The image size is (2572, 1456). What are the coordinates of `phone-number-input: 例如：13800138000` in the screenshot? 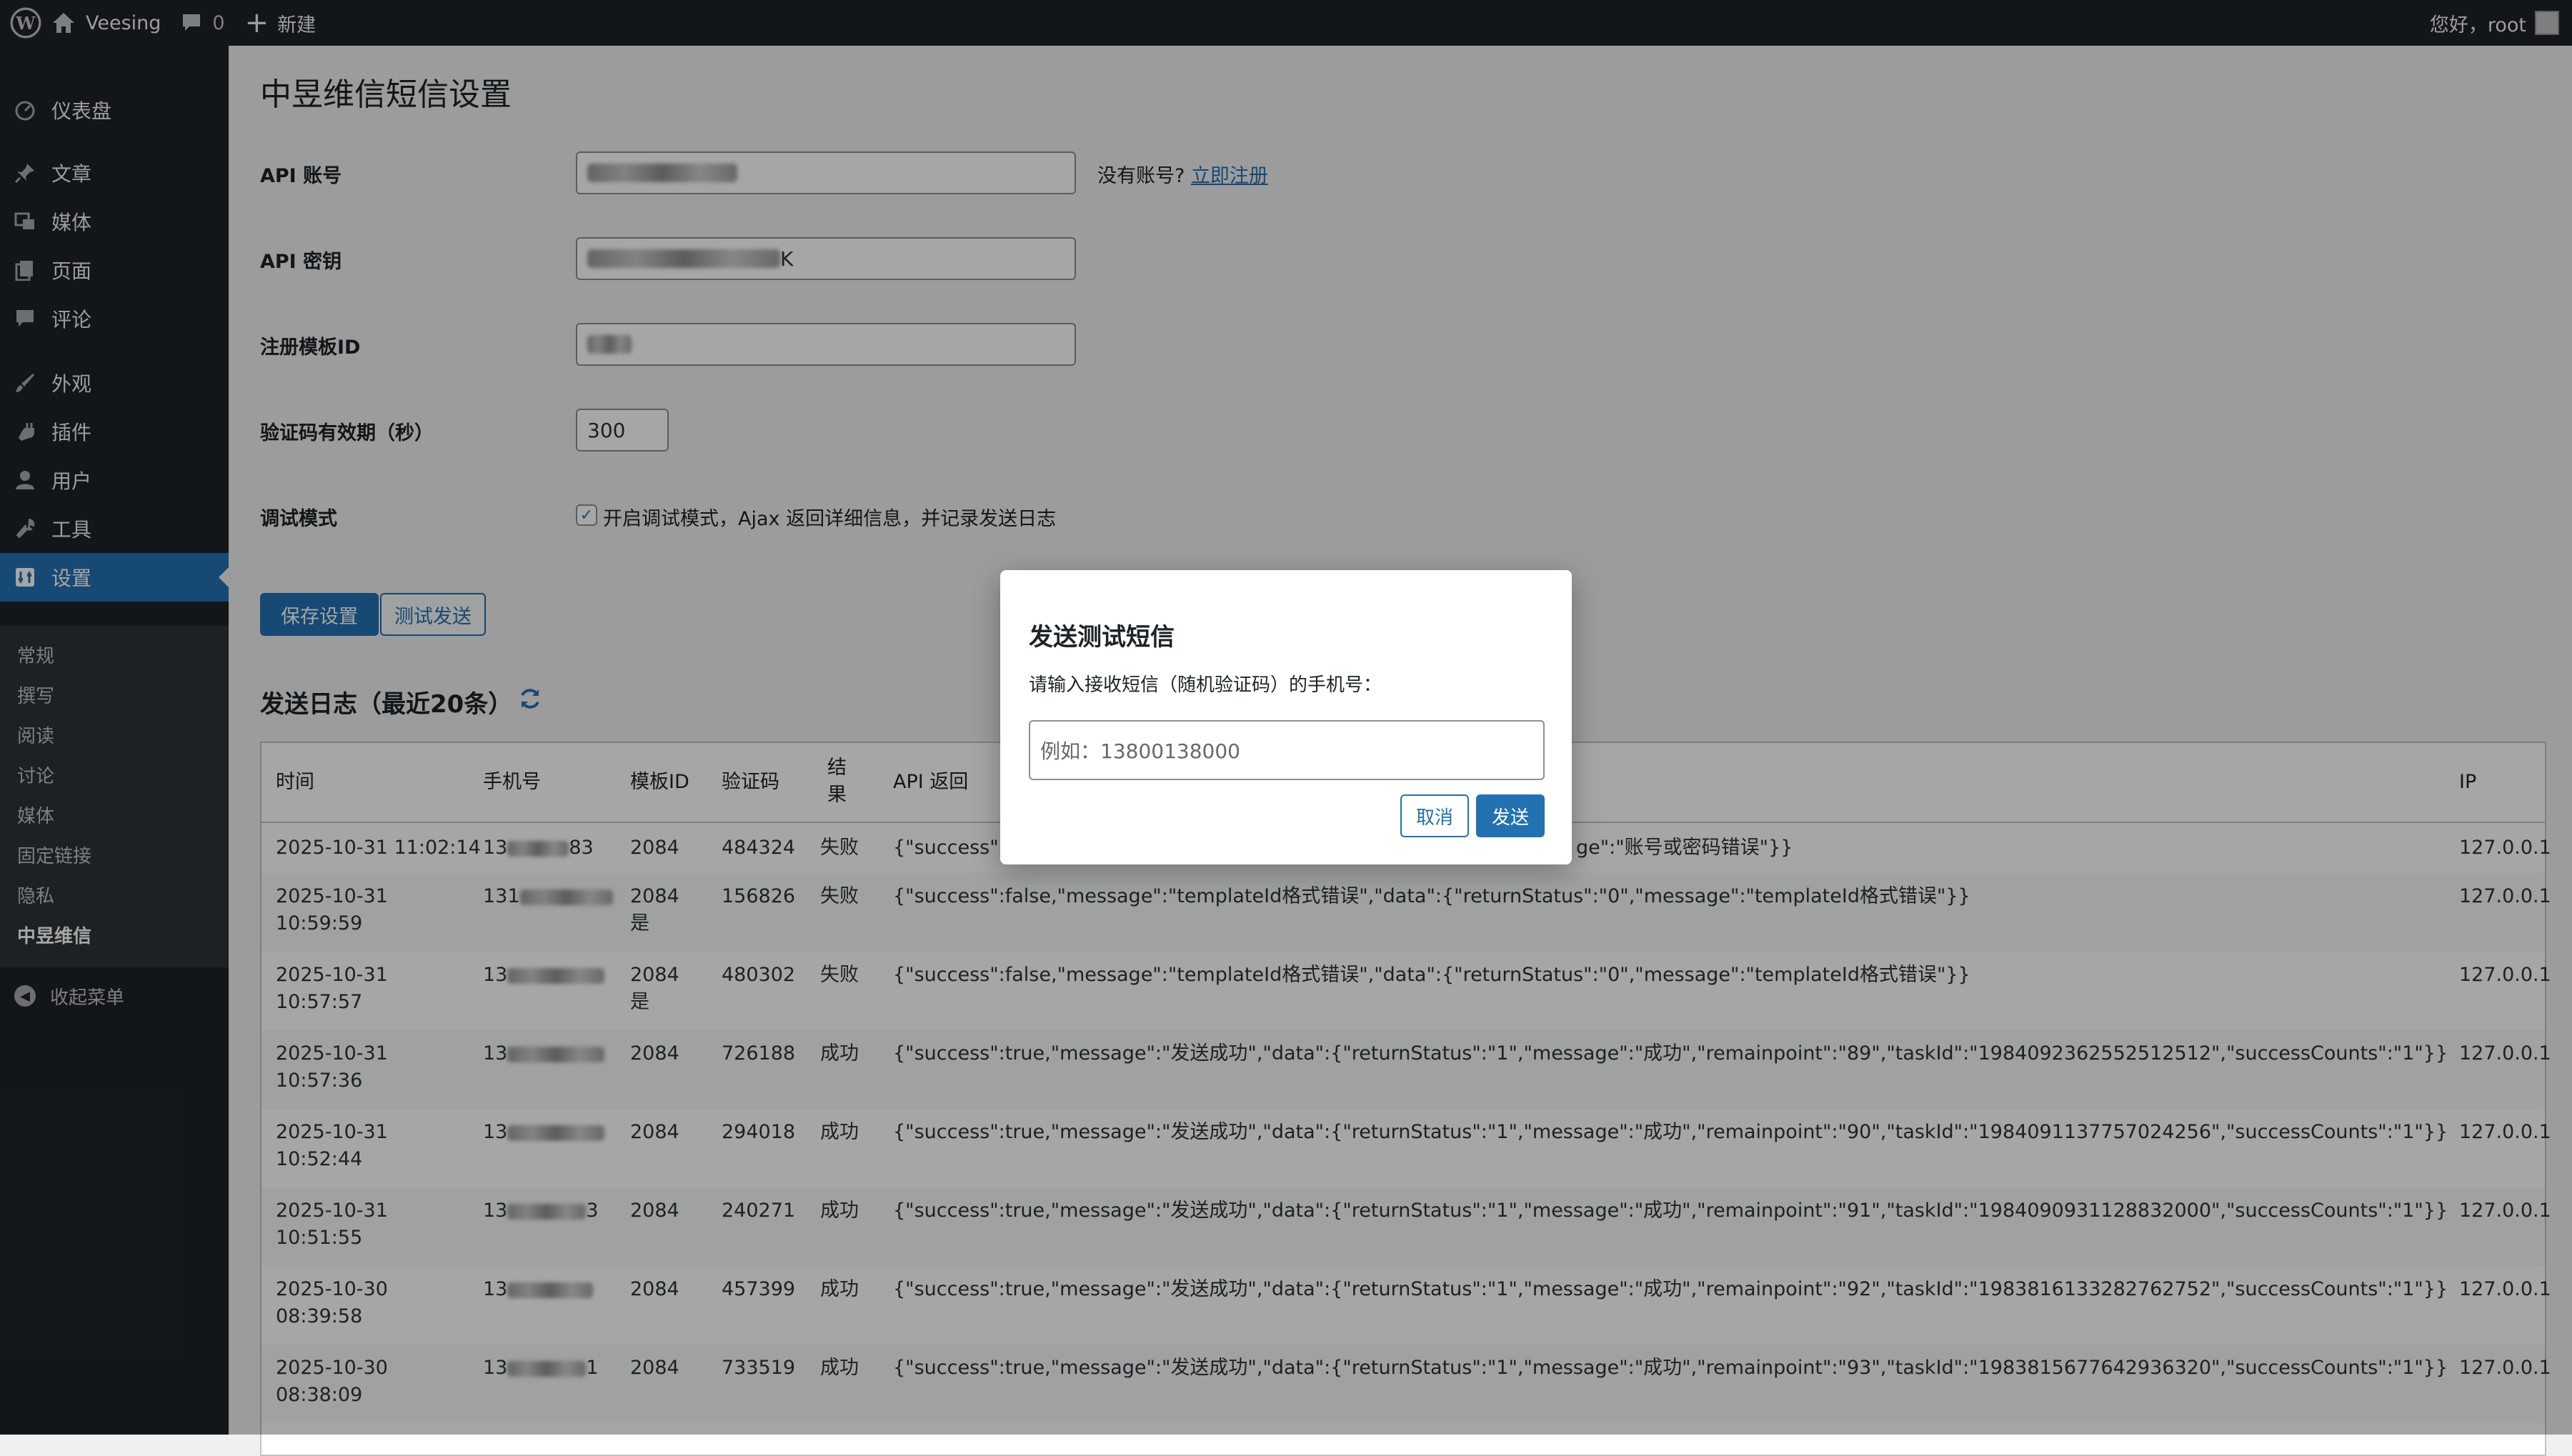 It's located at (1287, 750).